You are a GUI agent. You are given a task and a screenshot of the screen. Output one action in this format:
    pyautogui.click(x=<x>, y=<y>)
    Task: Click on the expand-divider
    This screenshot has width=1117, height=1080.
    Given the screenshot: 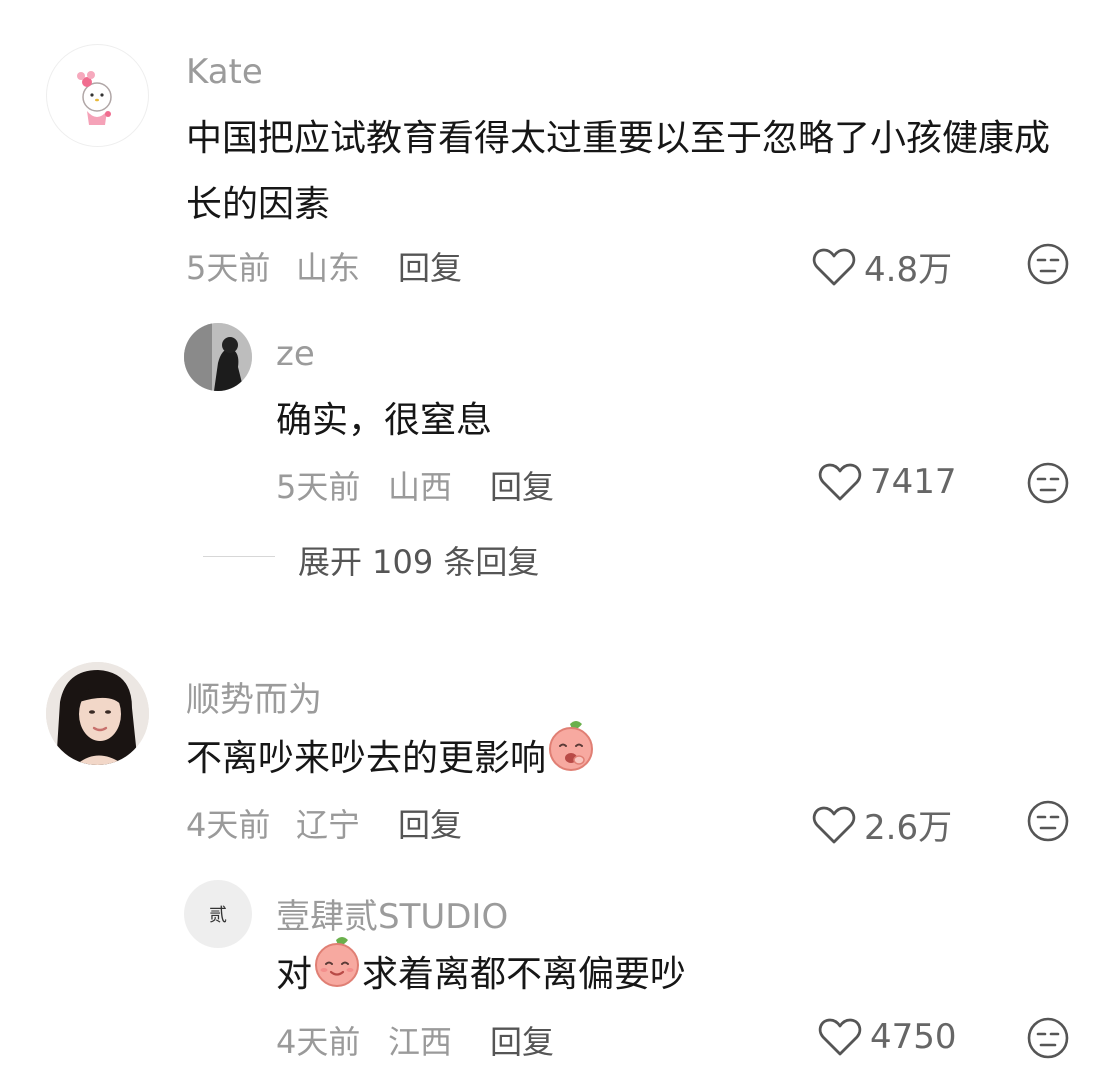 What is the action you would take?
    pyautogui.click(x=239, y=556)
    